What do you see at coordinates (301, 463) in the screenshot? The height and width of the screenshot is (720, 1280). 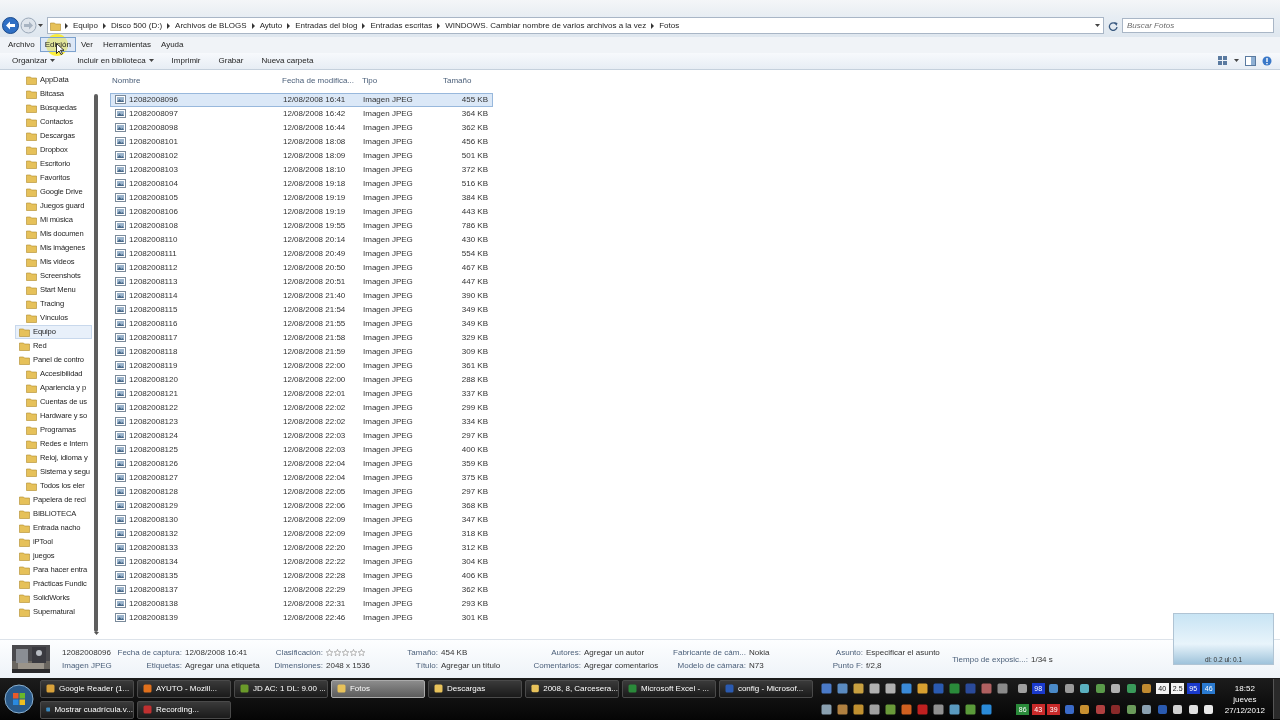 I see `file-row: 12082008126 12/08/2008 22:04 Imagen JPEG 359 KB` at bounding box center [301, 463].